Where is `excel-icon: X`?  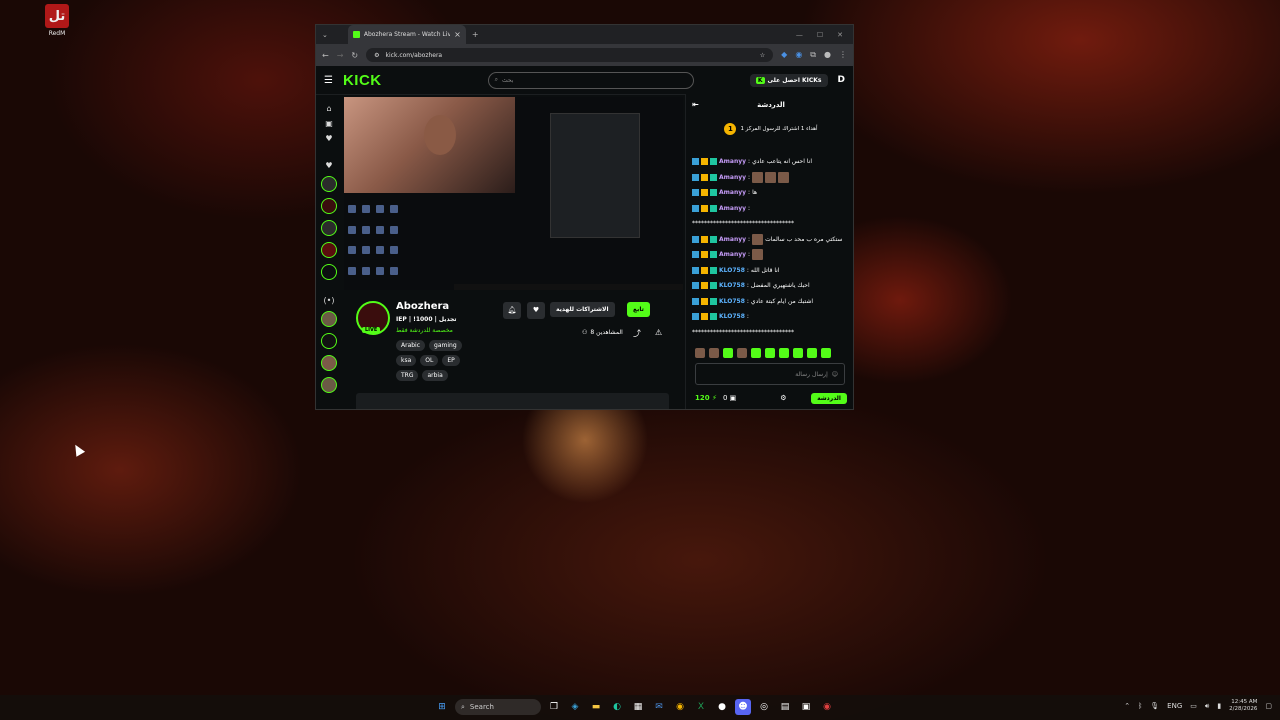 excel-icon: X is located at coordinates (701, 707).